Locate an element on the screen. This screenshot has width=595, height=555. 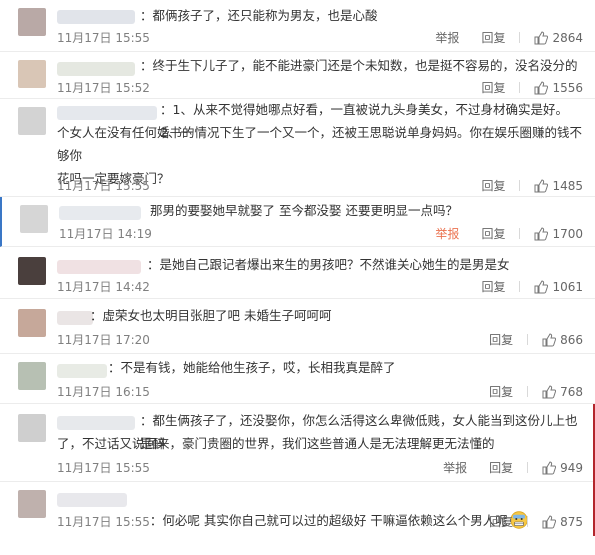
comment-meta: 11月17日 15:55 回复 875 is located at coordinates (320, 522).